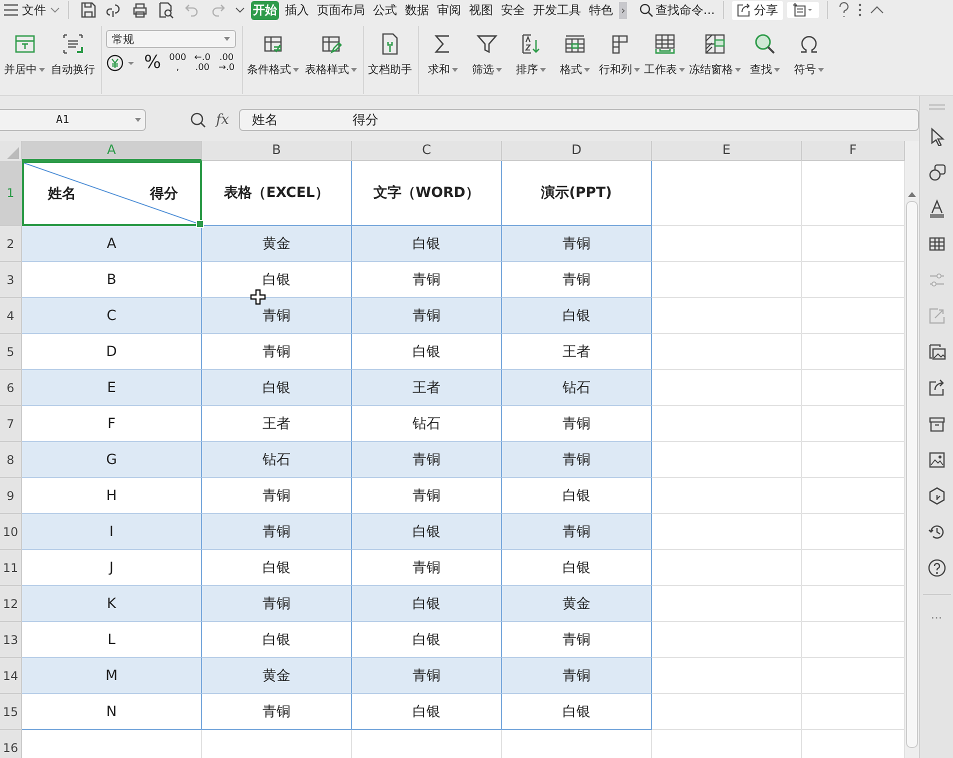 The width and height of the screenshot is (953, 758). I want to click on share-button: 分享, so click(757, 10).